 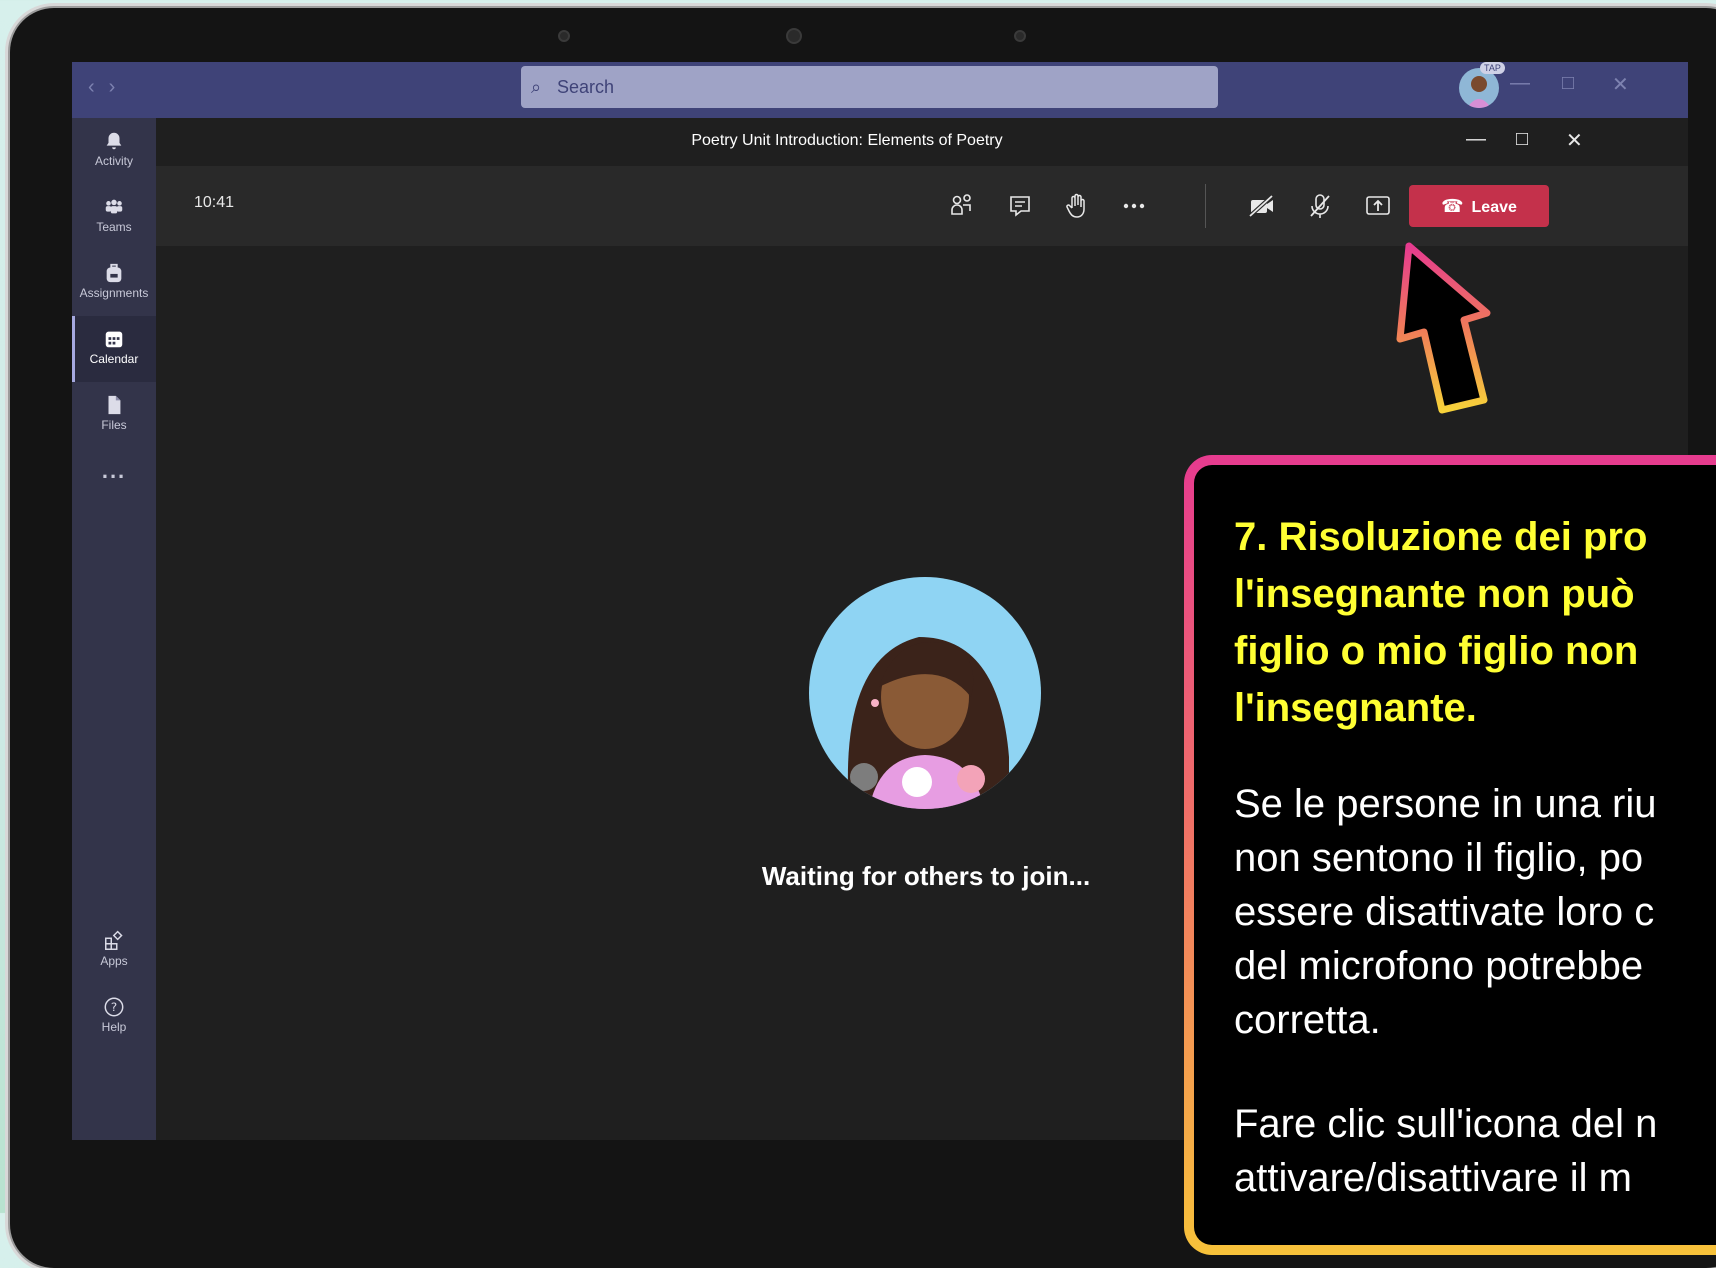 What do you see at coordinates (586, 87) in the screenshot?
I see `search-placeholder: Search` at bounding box center [586, 87].